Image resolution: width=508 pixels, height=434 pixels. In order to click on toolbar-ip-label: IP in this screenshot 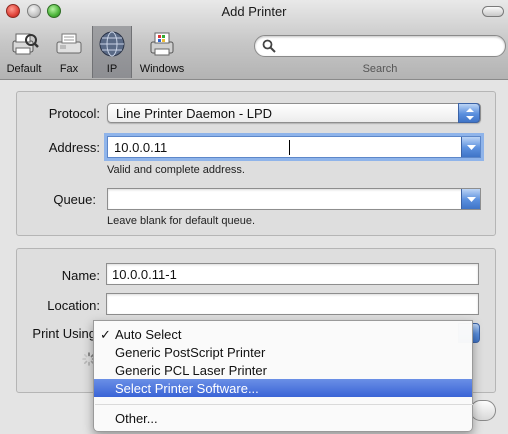, I will do `click(112, 69)`.